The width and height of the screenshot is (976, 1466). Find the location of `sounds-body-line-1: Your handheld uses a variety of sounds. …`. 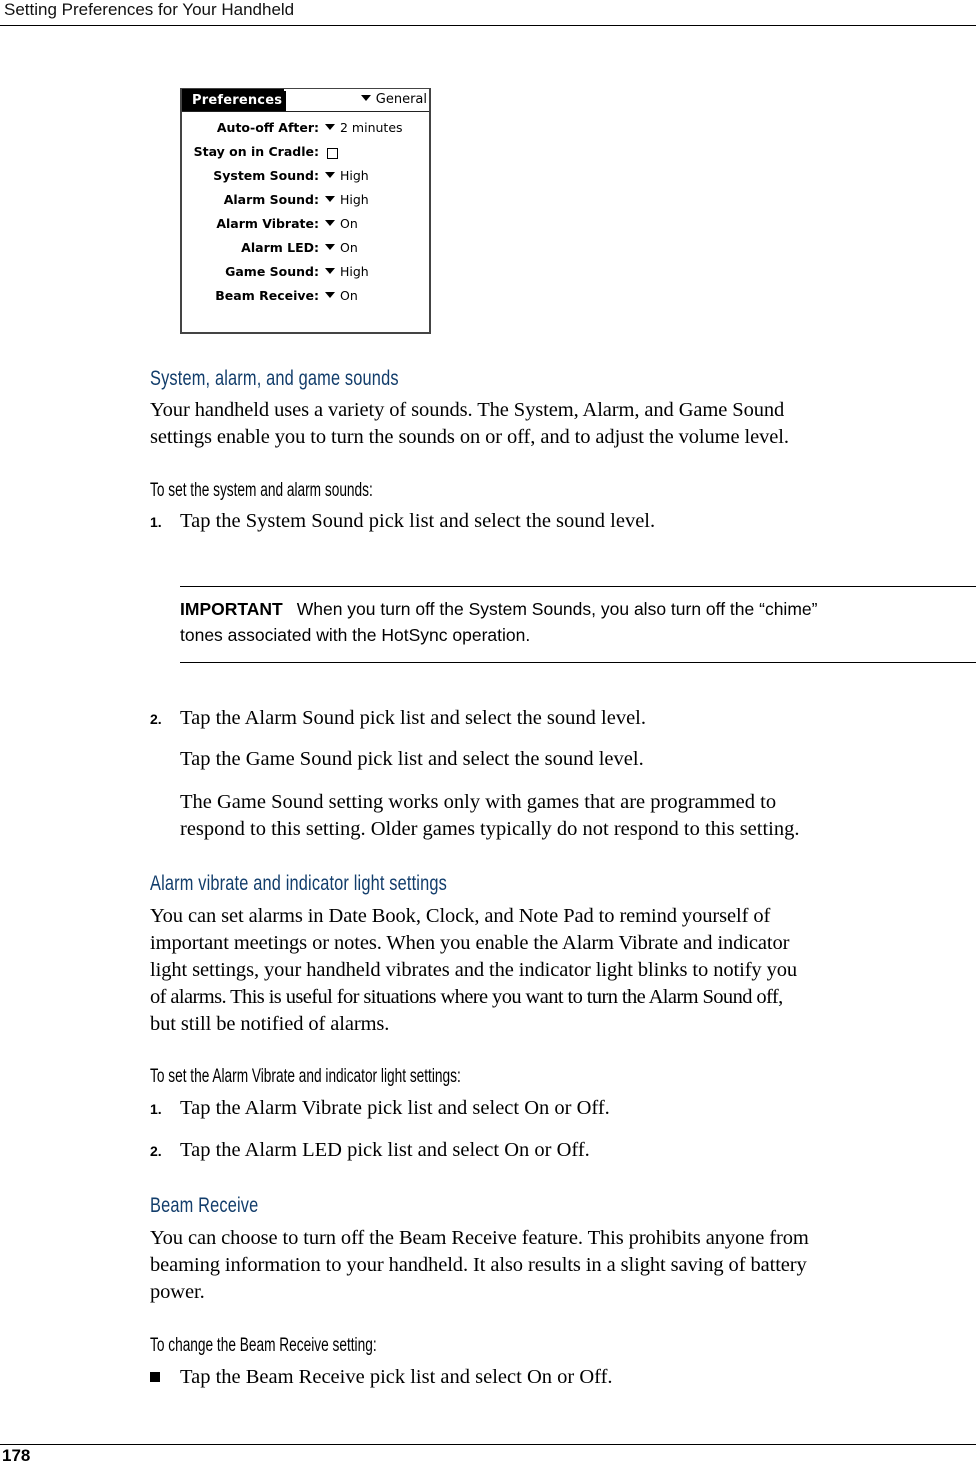

sounds-body-line-1: Your handheld uses a variety of sounds. … is located at coordinates (467, 410).